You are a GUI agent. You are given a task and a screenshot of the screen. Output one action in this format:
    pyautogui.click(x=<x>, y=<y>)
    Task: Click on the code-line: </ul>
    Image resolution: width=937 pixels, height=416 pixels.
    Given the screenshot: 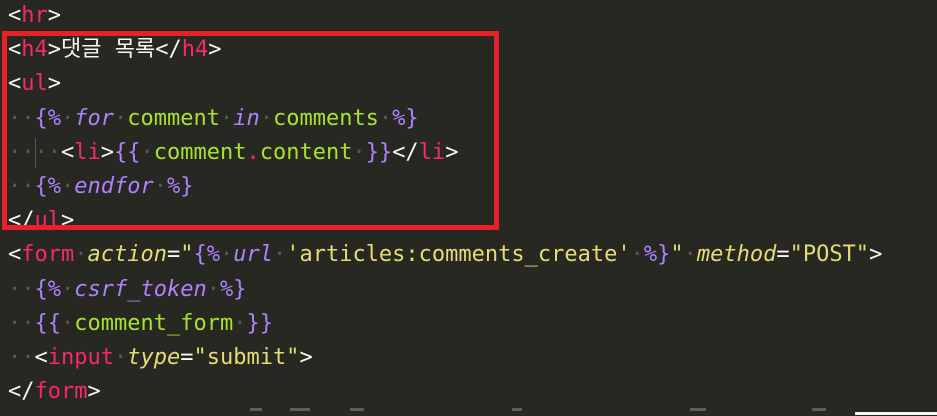 What is the action you would take?
    pyautogui.click(x=37, y=221)
    